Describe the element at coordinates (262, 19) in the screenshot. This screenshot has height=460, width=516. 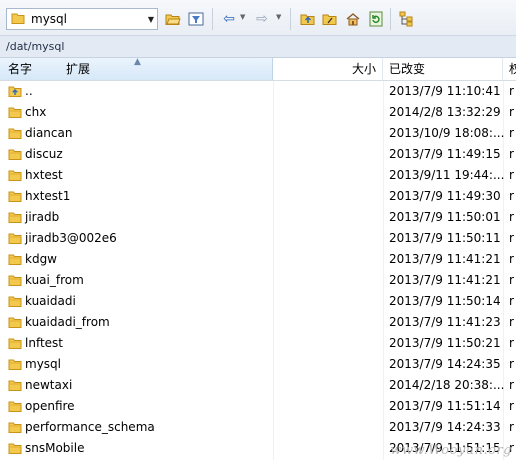
I see `forward-icon: ⇨` at that location.